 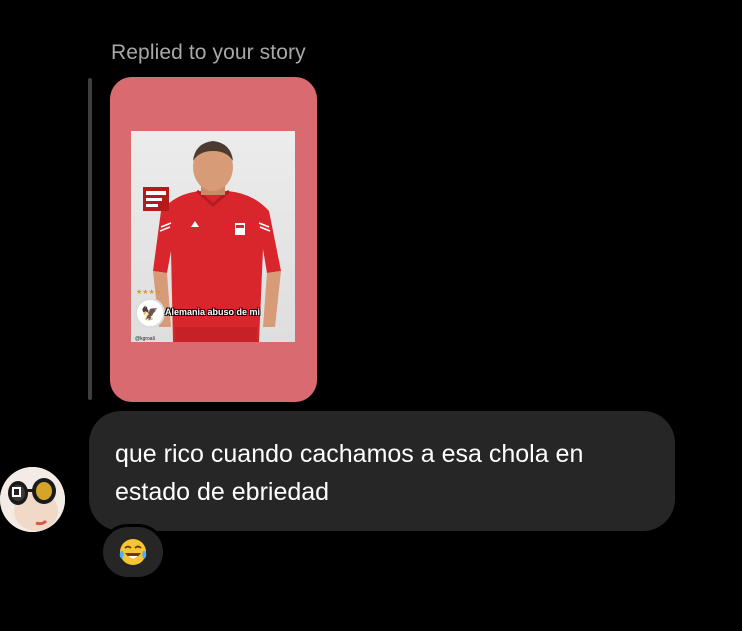 I want to click on story-caption: Alemania abuso de mi, so click(x=213, y=312).